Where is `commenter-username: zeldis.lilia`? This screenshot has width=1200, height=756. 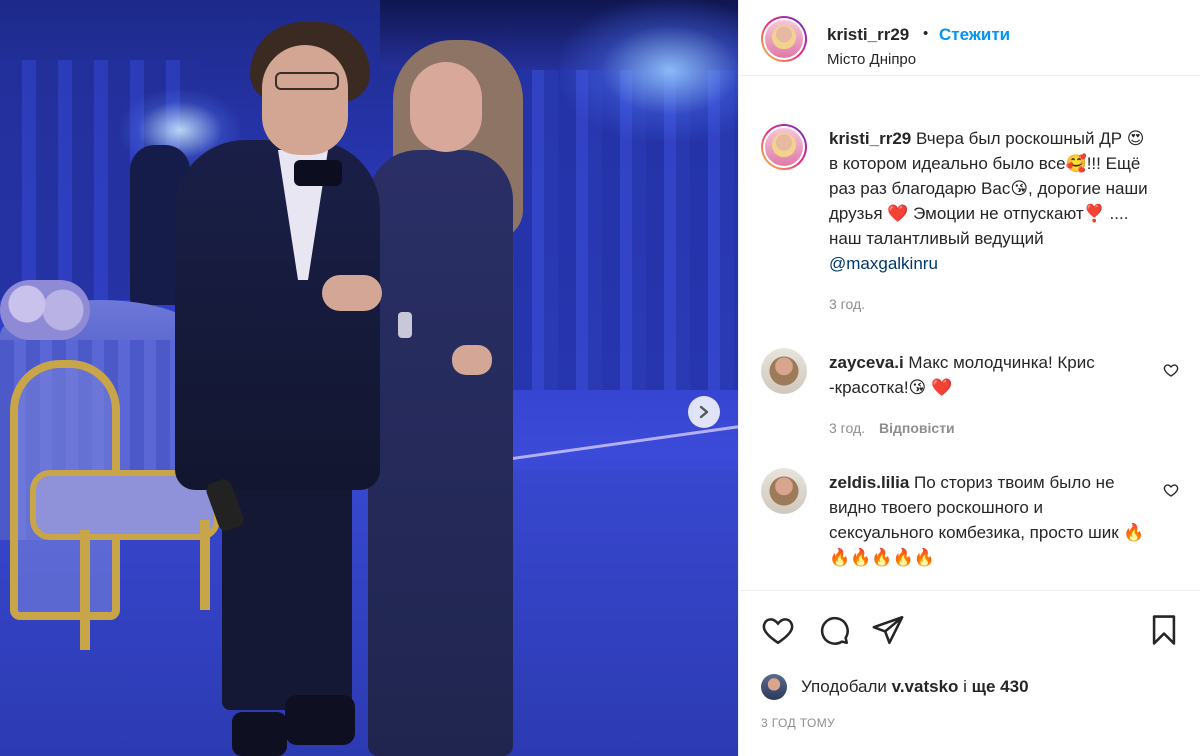 commenter-username: zeldis.lilia is located at coordinates (869, 482).